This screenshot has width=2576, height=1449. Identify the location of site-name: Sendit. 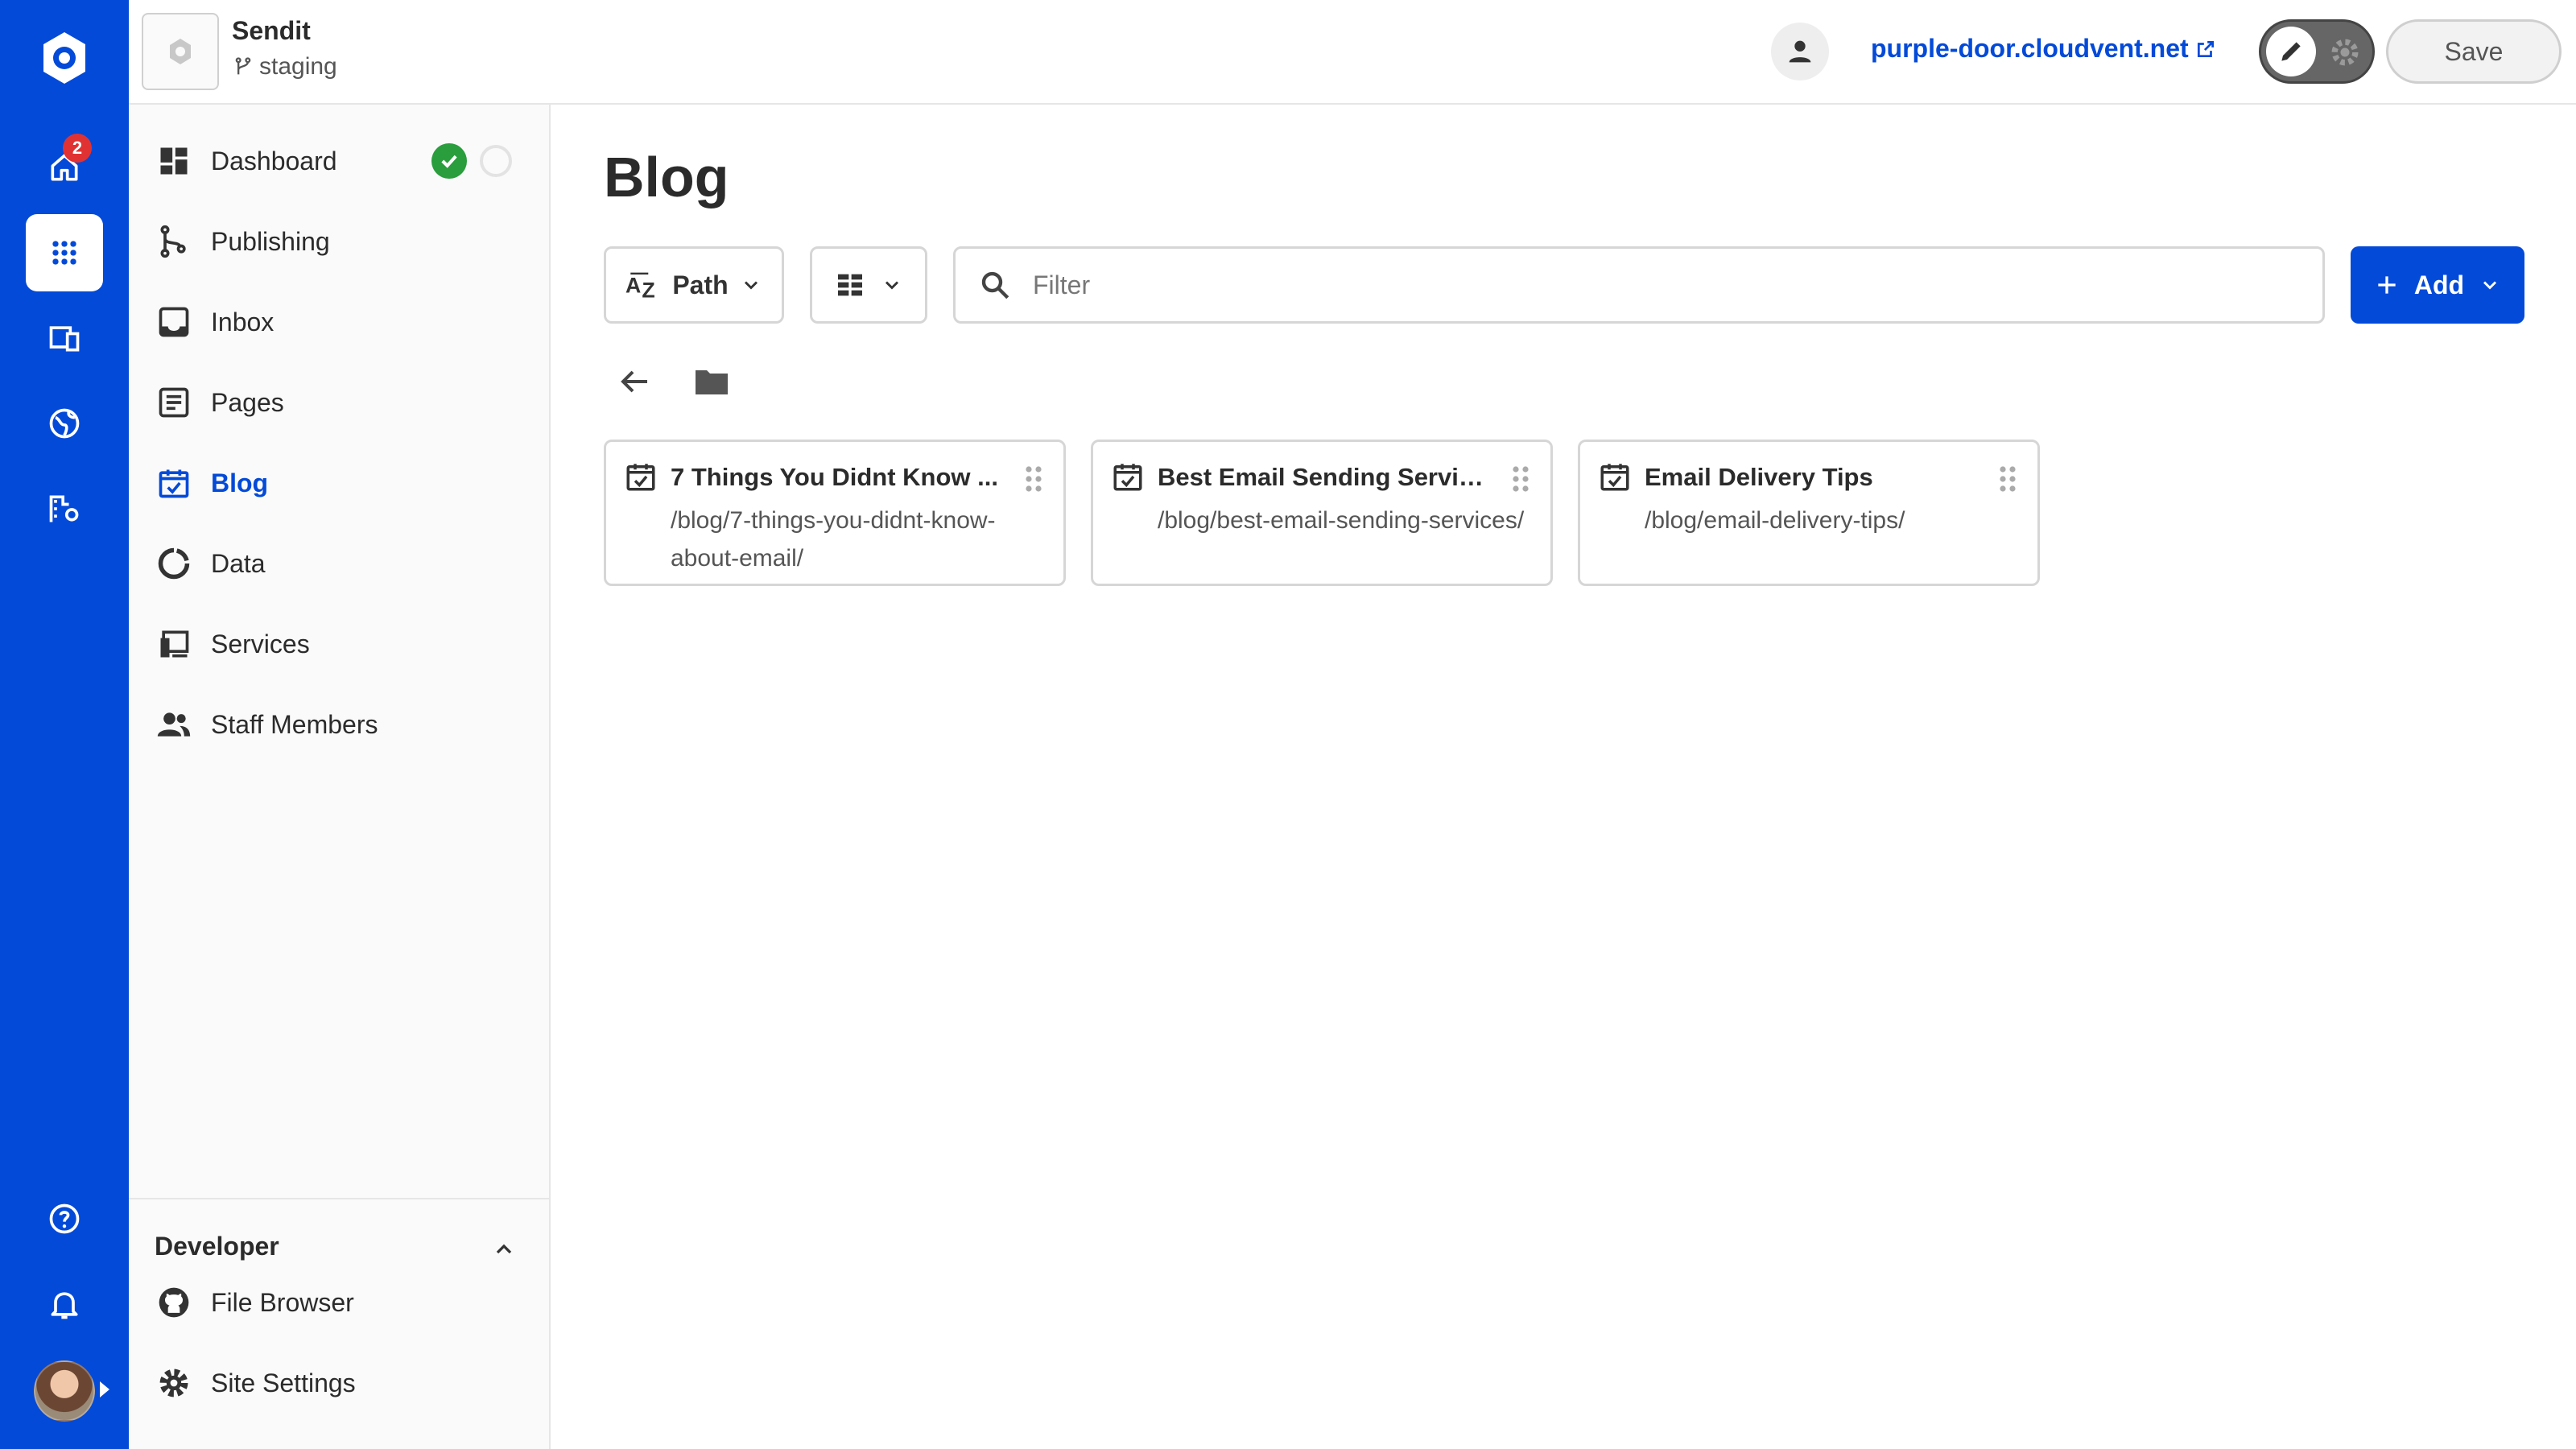
(271, 31).